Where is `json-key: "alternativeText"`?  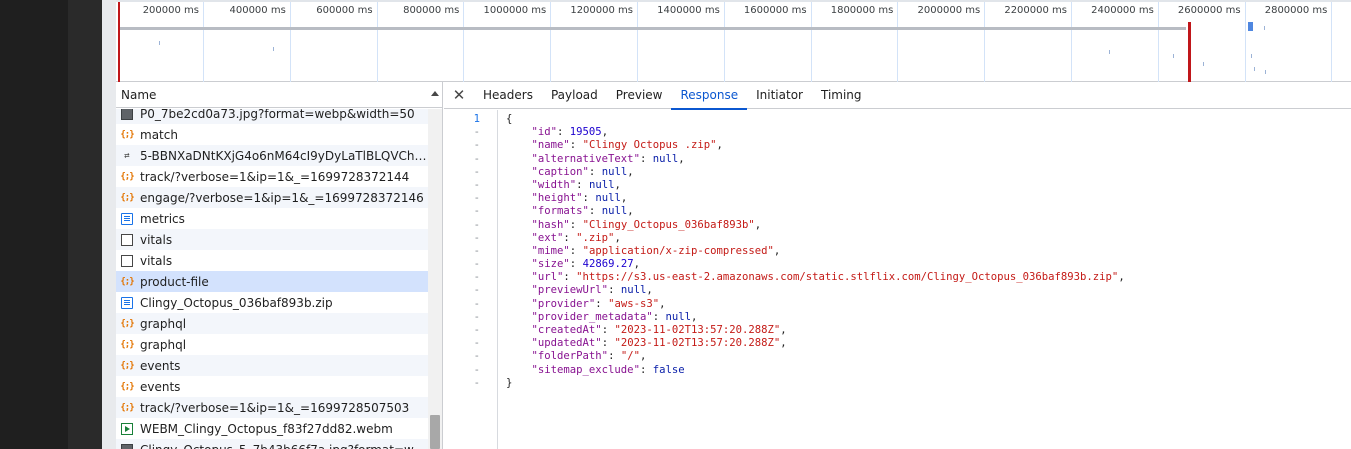 json-key: "alternativeText" is located at coordinates (585, 158).